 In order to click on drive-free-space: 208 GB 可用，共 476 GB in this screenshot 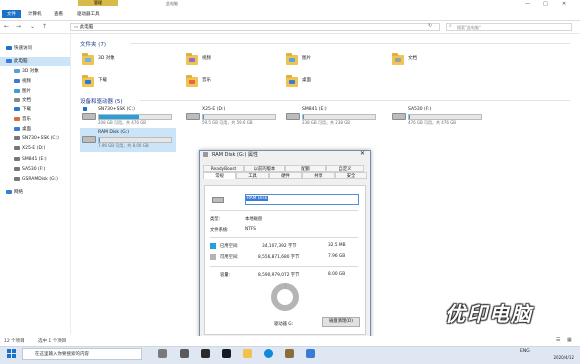, I will do `click(122, 123)`.